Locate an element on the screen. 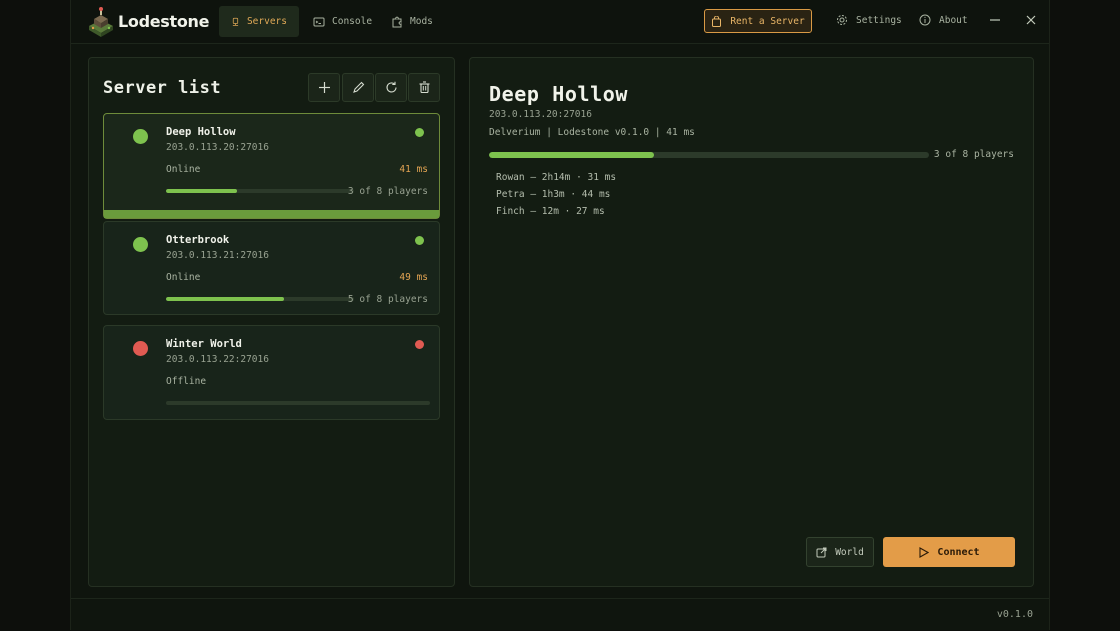 This screenshot has width=1120, height=631. puzzle-icon is located at coordinates (397, 21).